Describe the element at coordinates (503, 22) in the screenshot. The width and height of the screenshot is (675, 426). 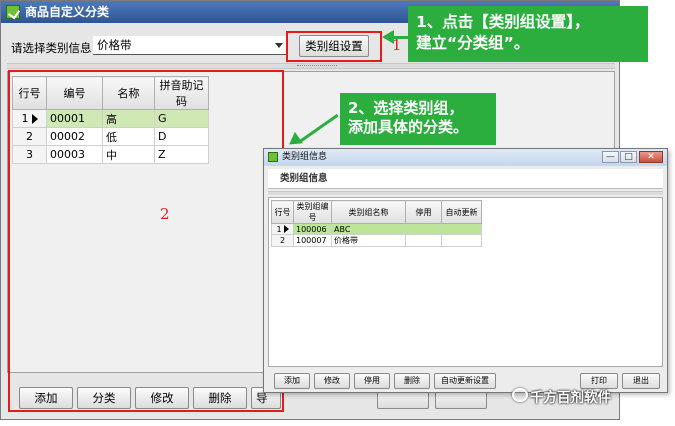
I see `callout-step-1-line1: 1、点击【类别组设置】，` at that location.